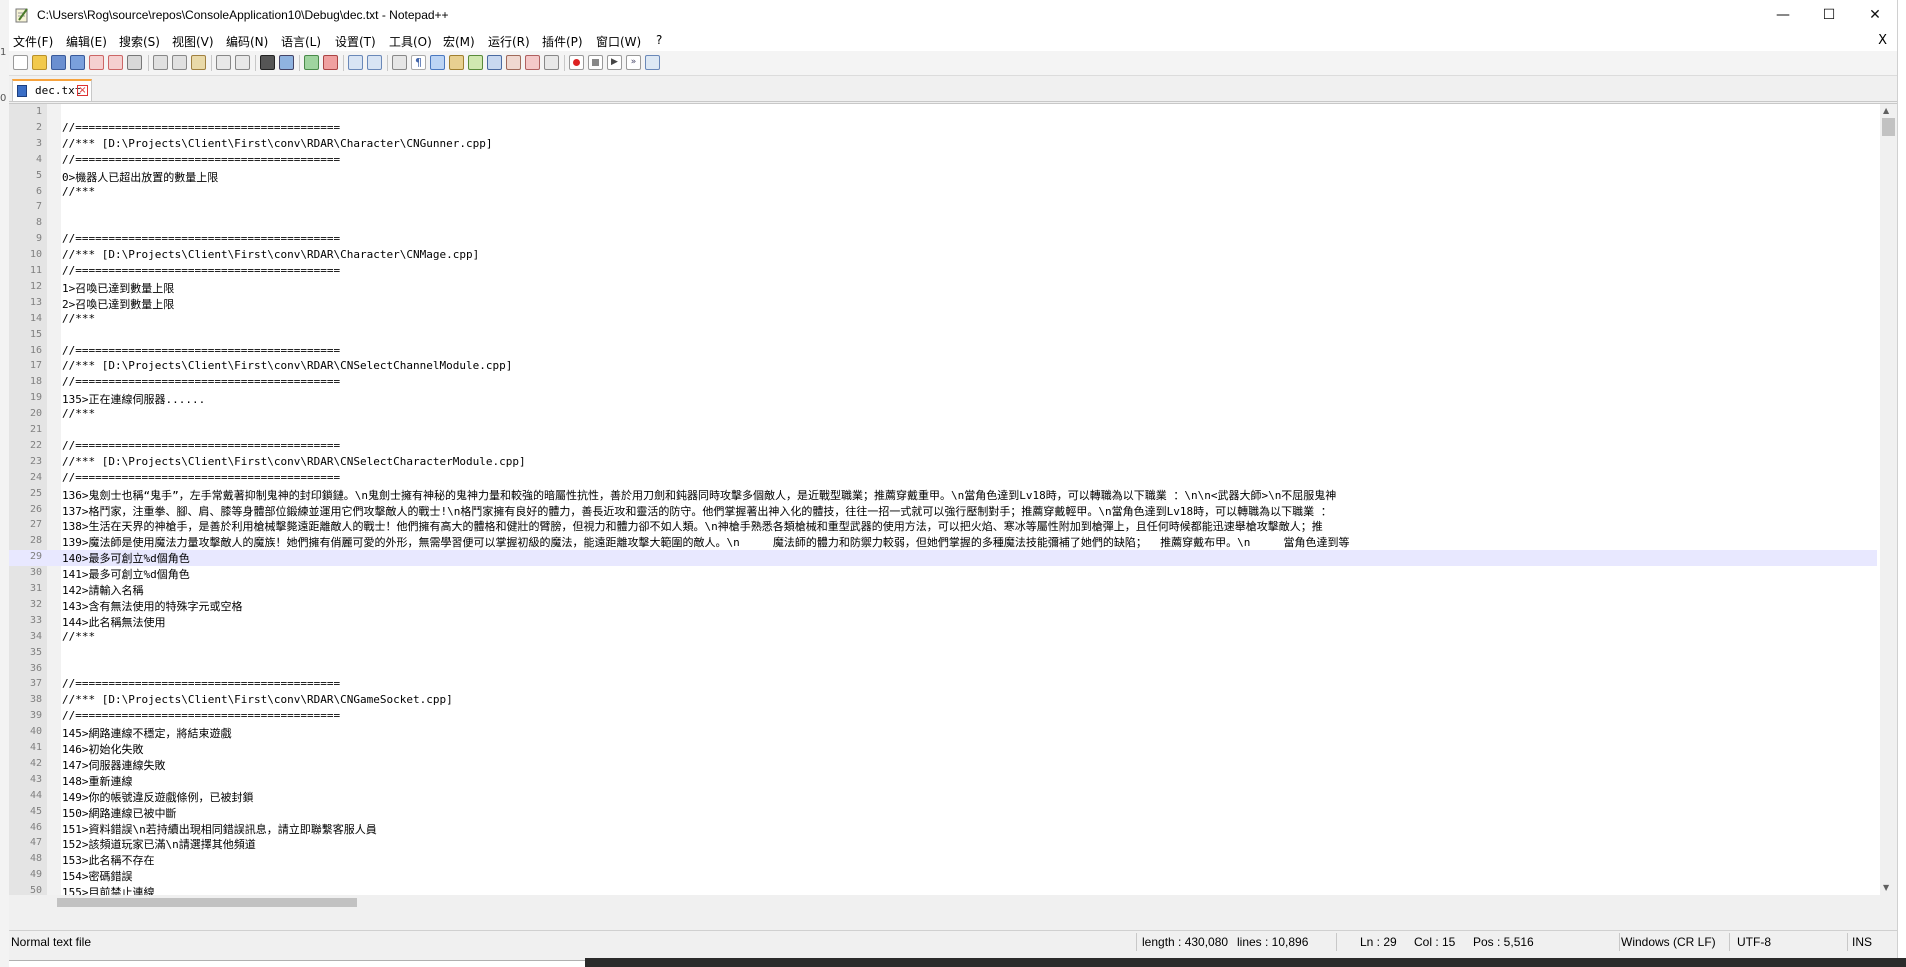 The image size is (1906, 967). What do you see at coordinates (943, 844) in the screenshot?
I see `editor-line: 47 152>該頻道玩家已滿\n請選擇其他頻道` at bounding box center [943, 844].